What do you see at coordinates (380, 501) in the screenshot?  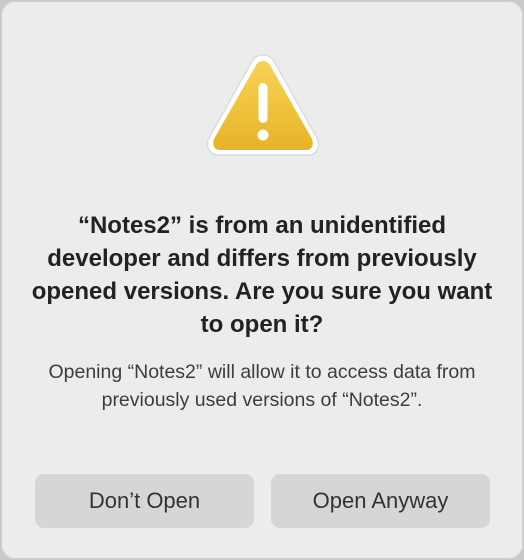 I see `open-anyway-button: Open Anyway` at bounding box center [380, 501].